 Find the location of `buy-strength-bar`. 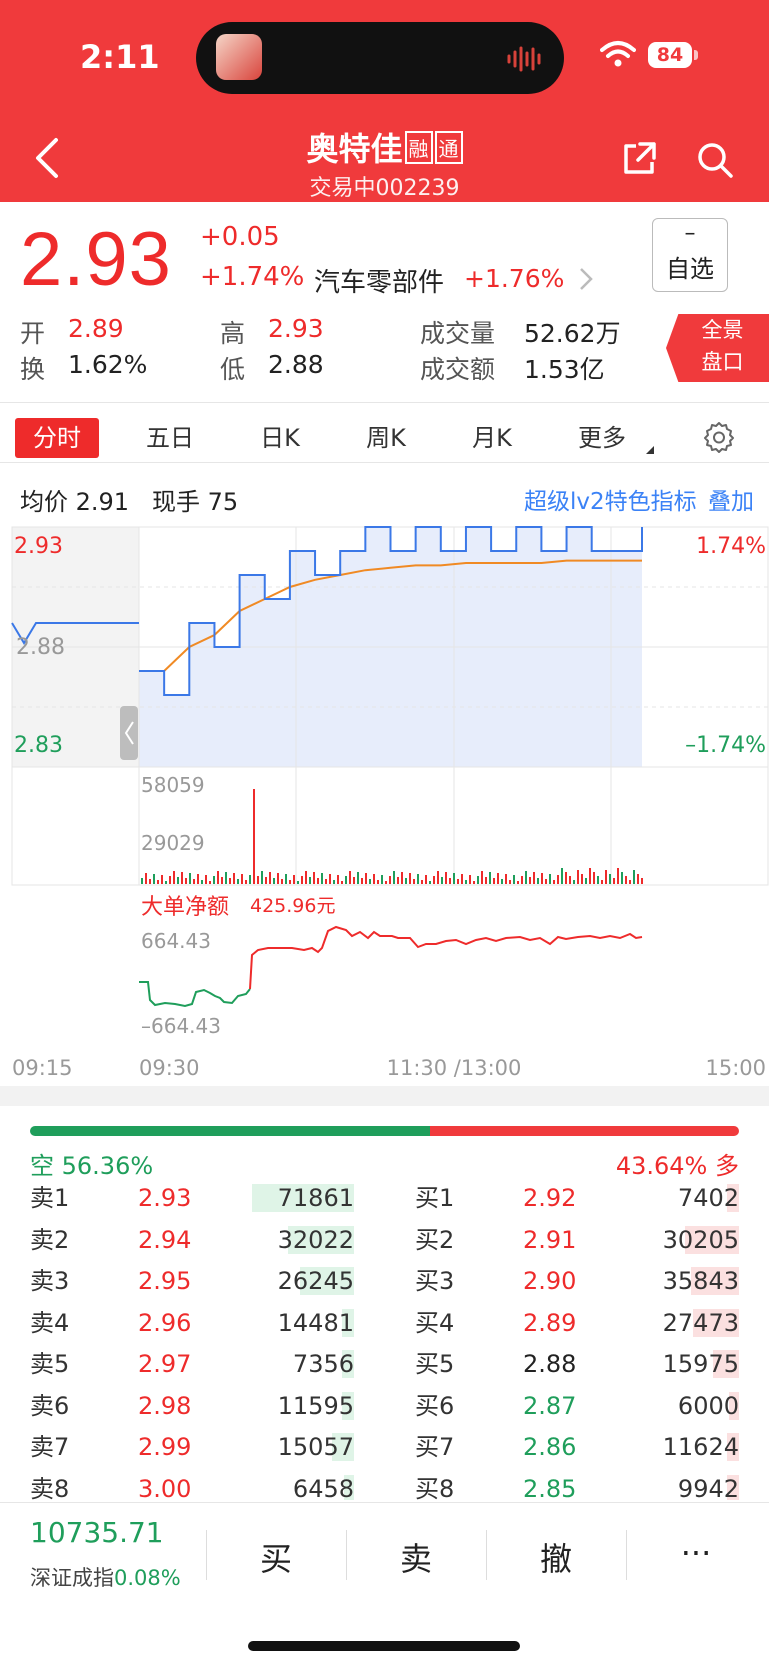

buy-strength-bar is located at coordinates (584, 1131).